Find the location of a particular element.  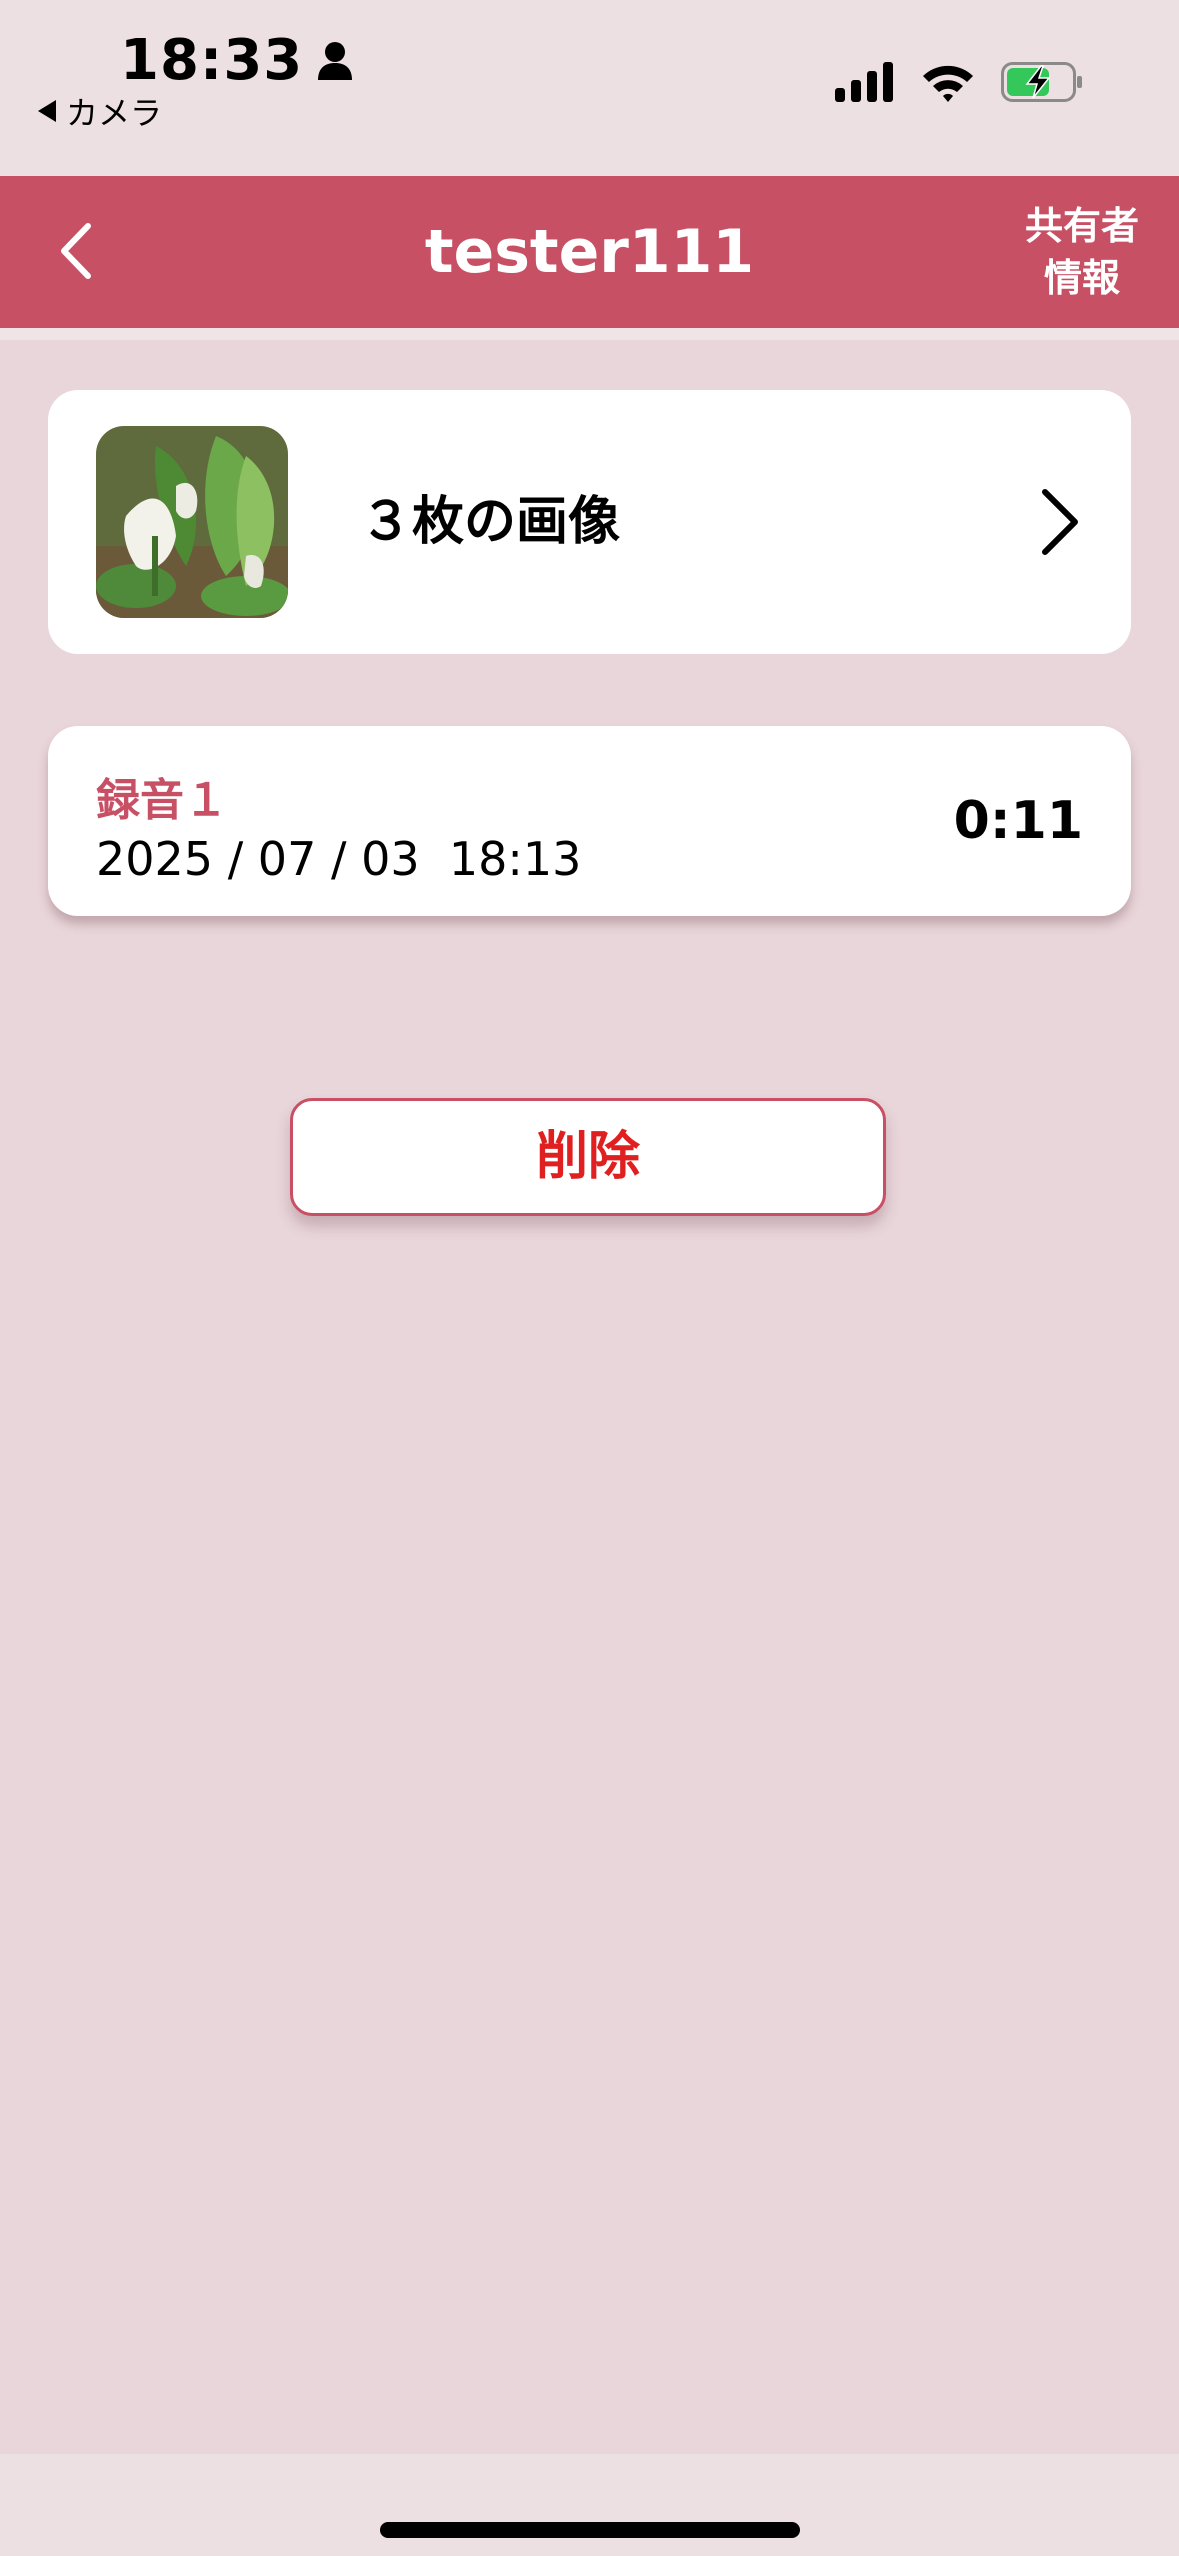

cellular-signal-icon is located at coordinates (864, 82).